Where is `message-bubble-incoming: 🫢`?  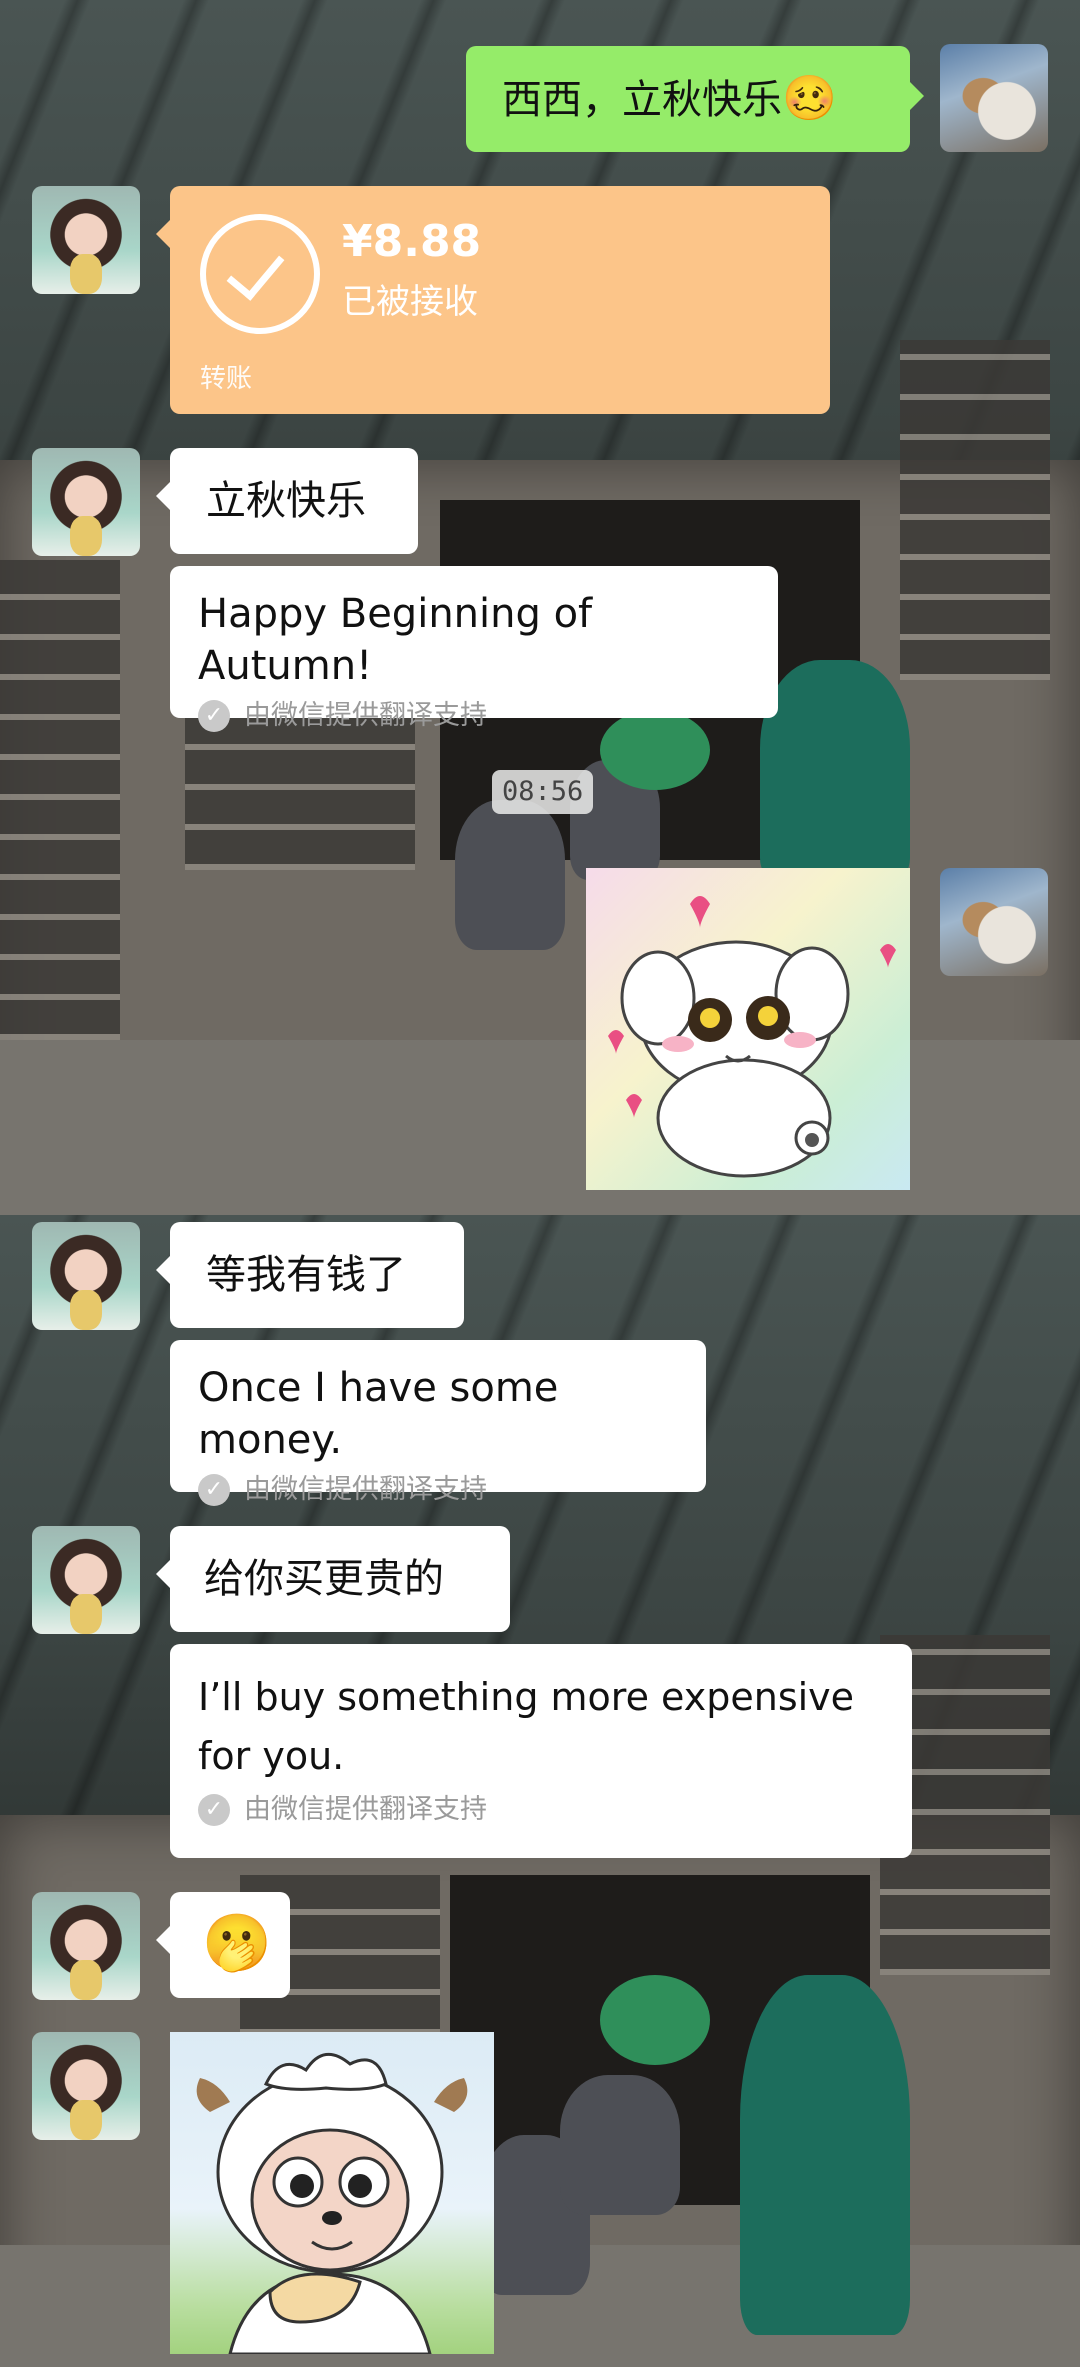
message-bubble-incoming: 🫢 is located at coordinates (223, 1945).